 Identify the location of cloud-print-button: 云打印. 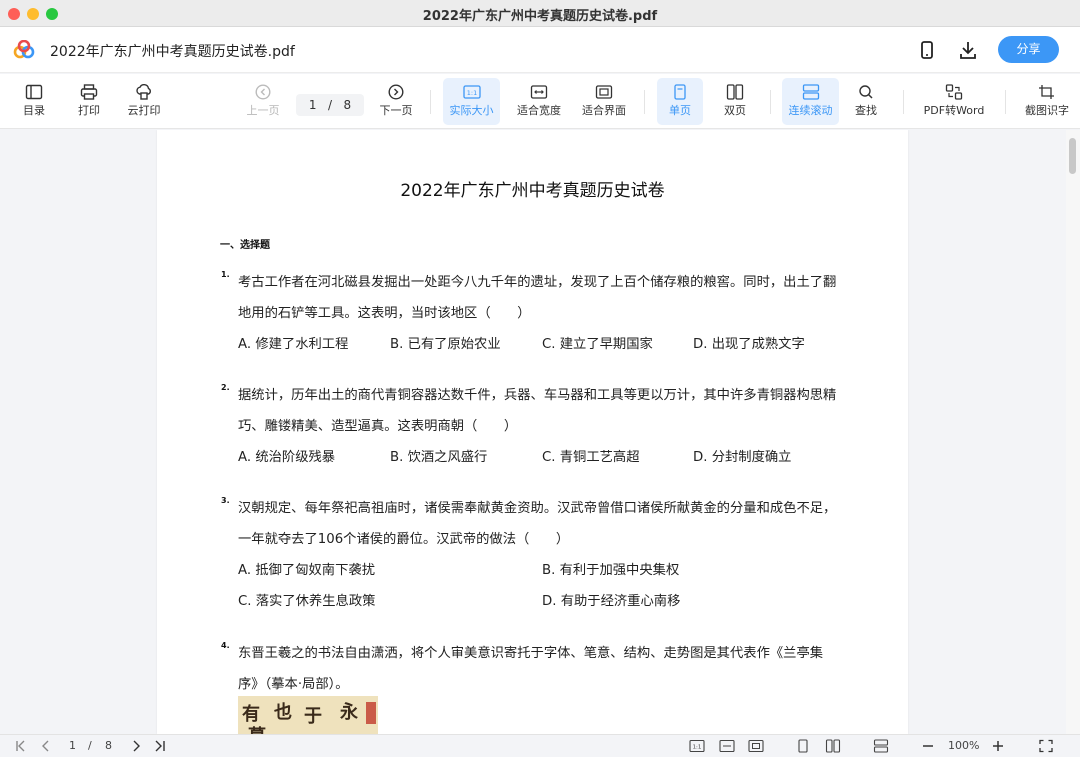
(144, 101).